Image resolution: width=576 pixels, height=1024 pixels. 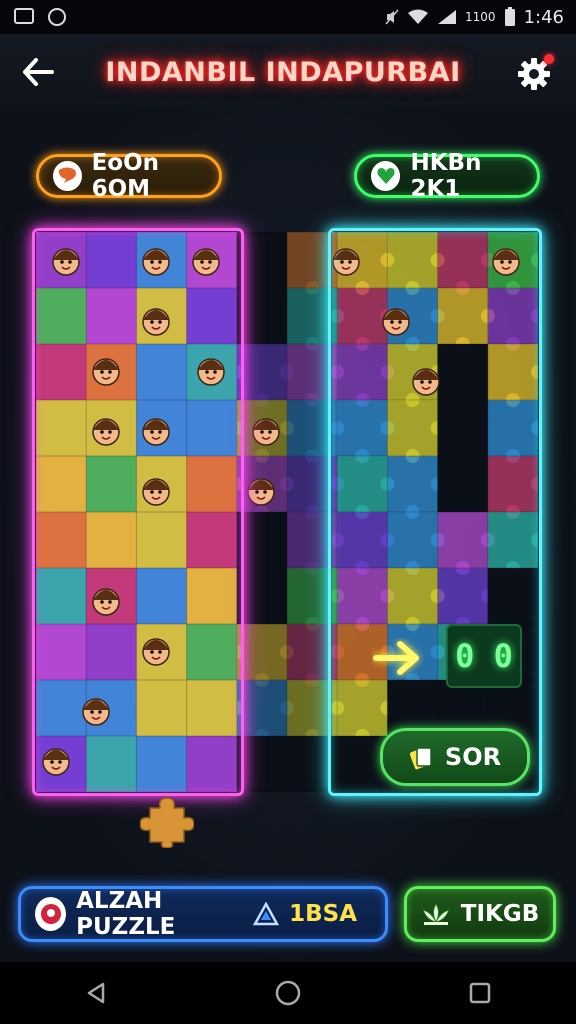 What do you see at coordinates (125, 176) in the screenshot?
I see `left-score-label: EoOn 6OM` at bounding box center [125, 176].